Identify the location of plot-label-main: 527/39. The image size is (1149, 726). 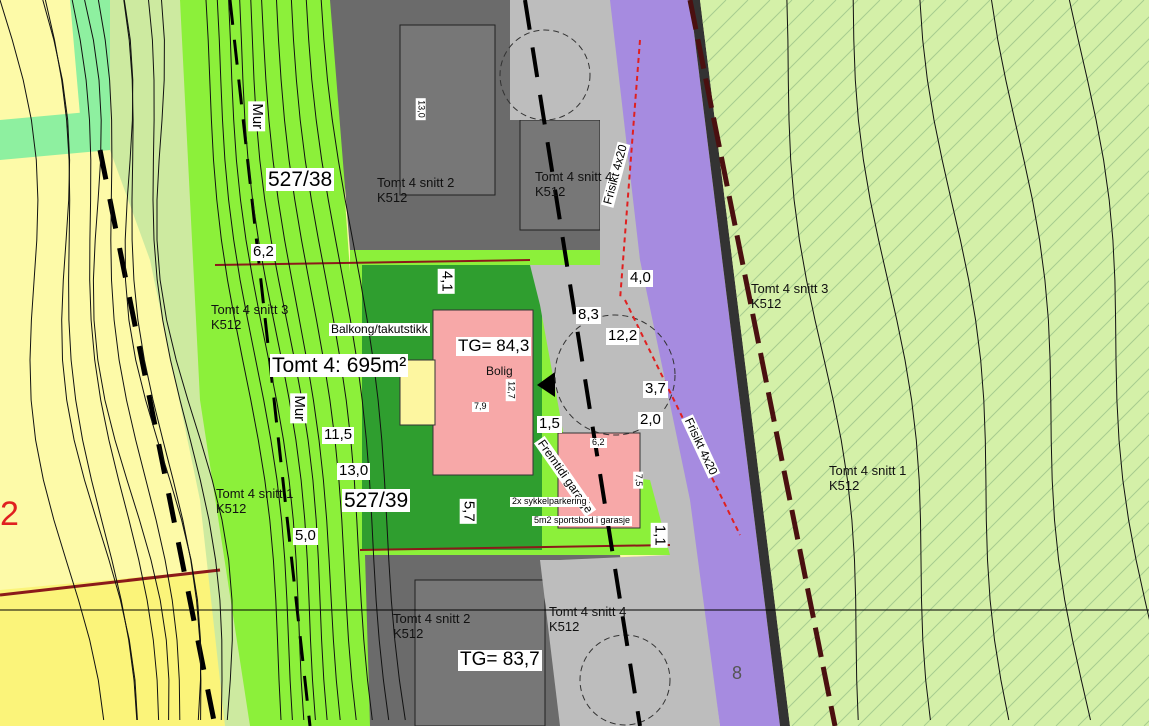
(376, 501).